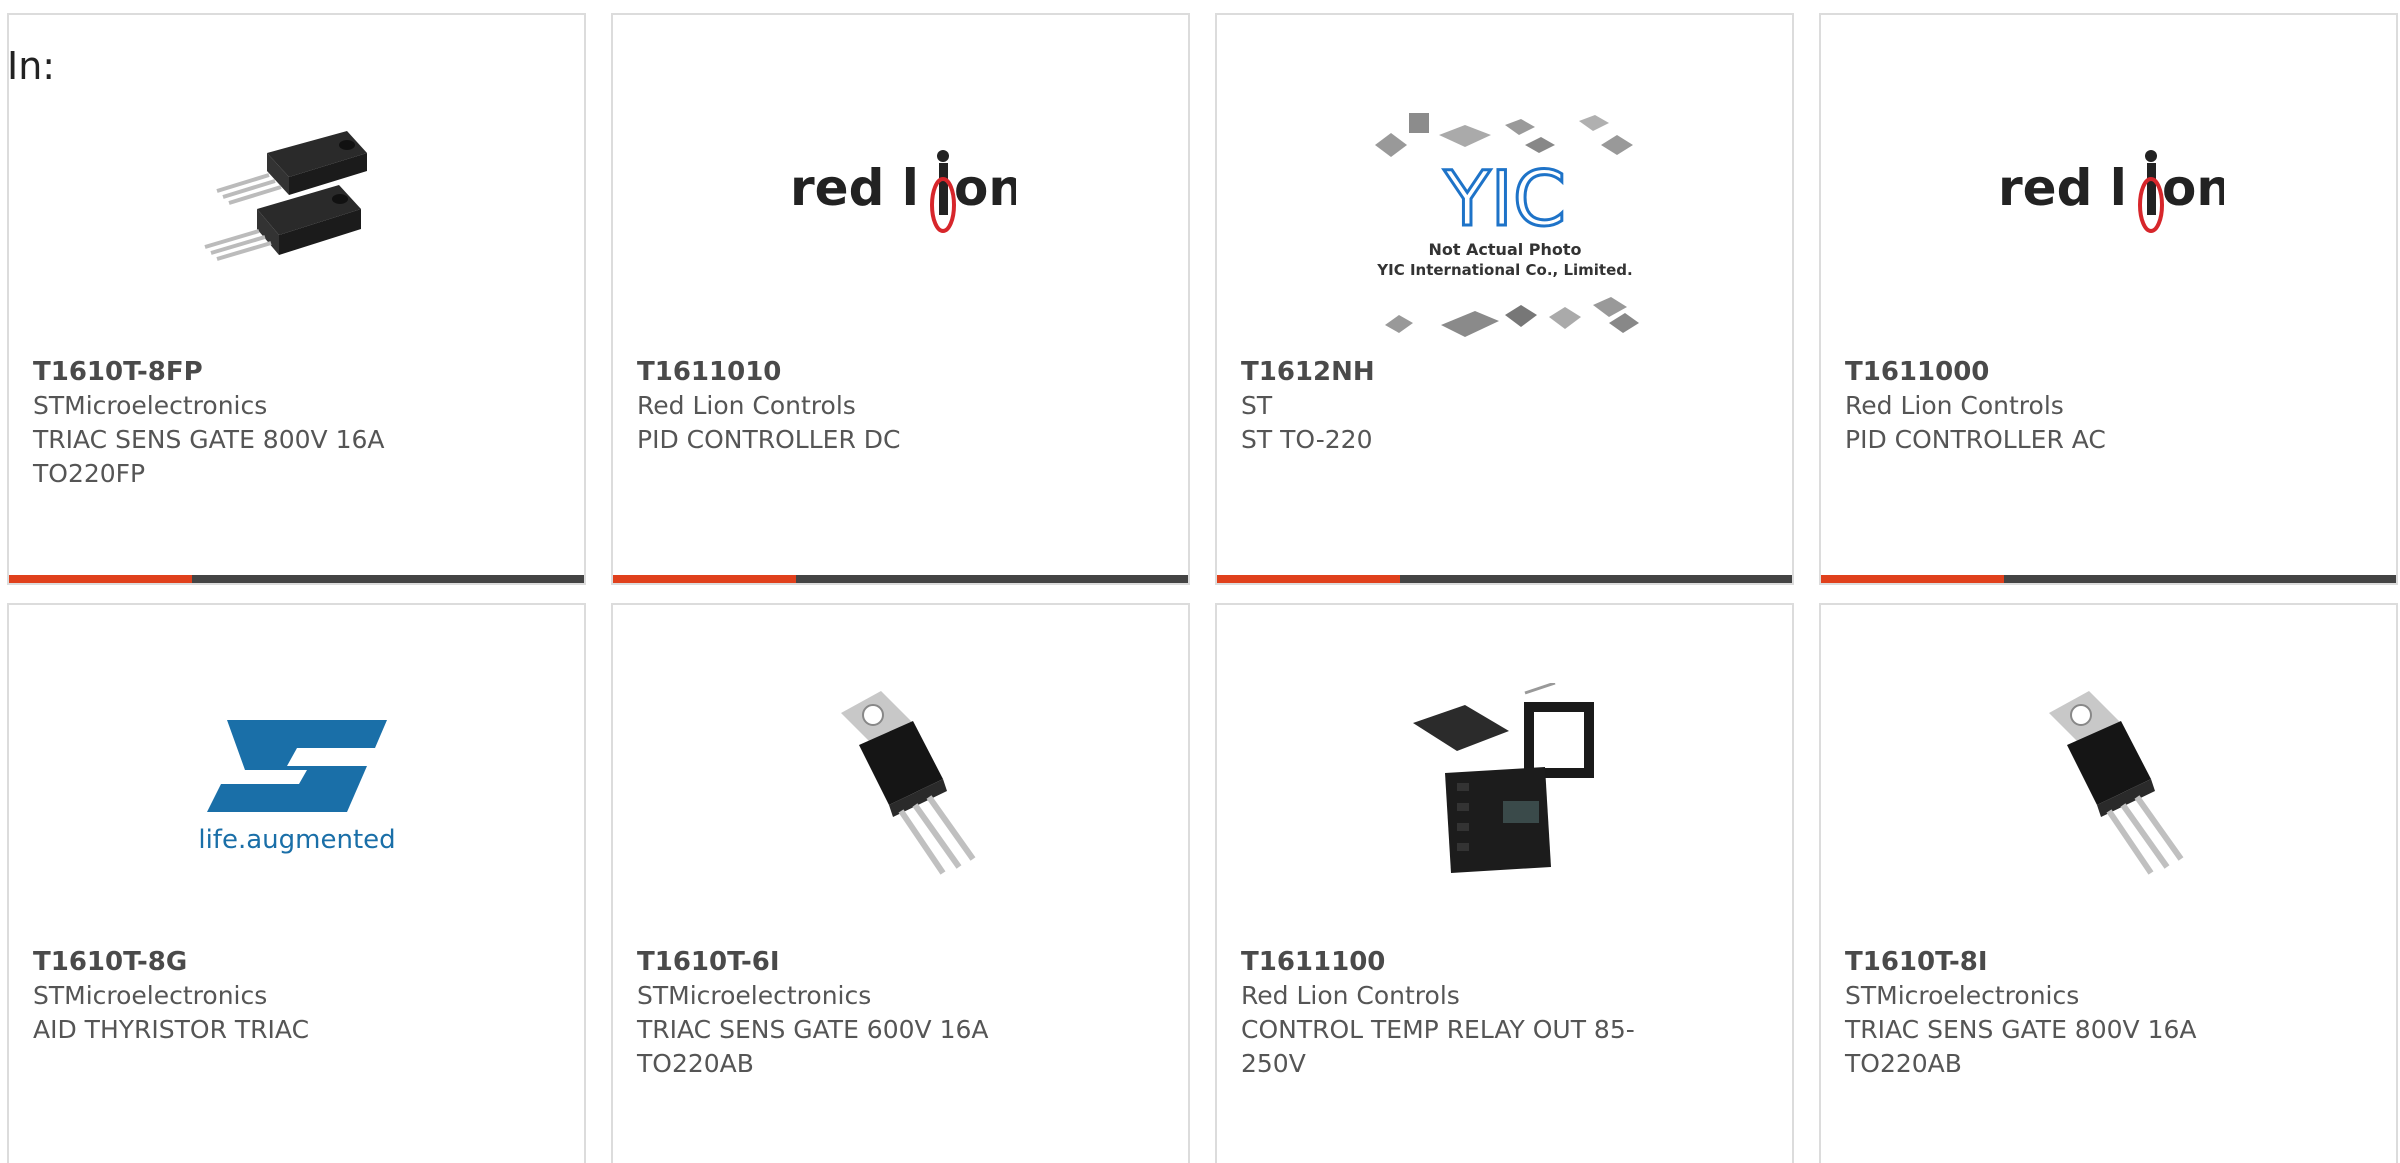  I want to click on part-number: T1611100, so click(1441, 962).